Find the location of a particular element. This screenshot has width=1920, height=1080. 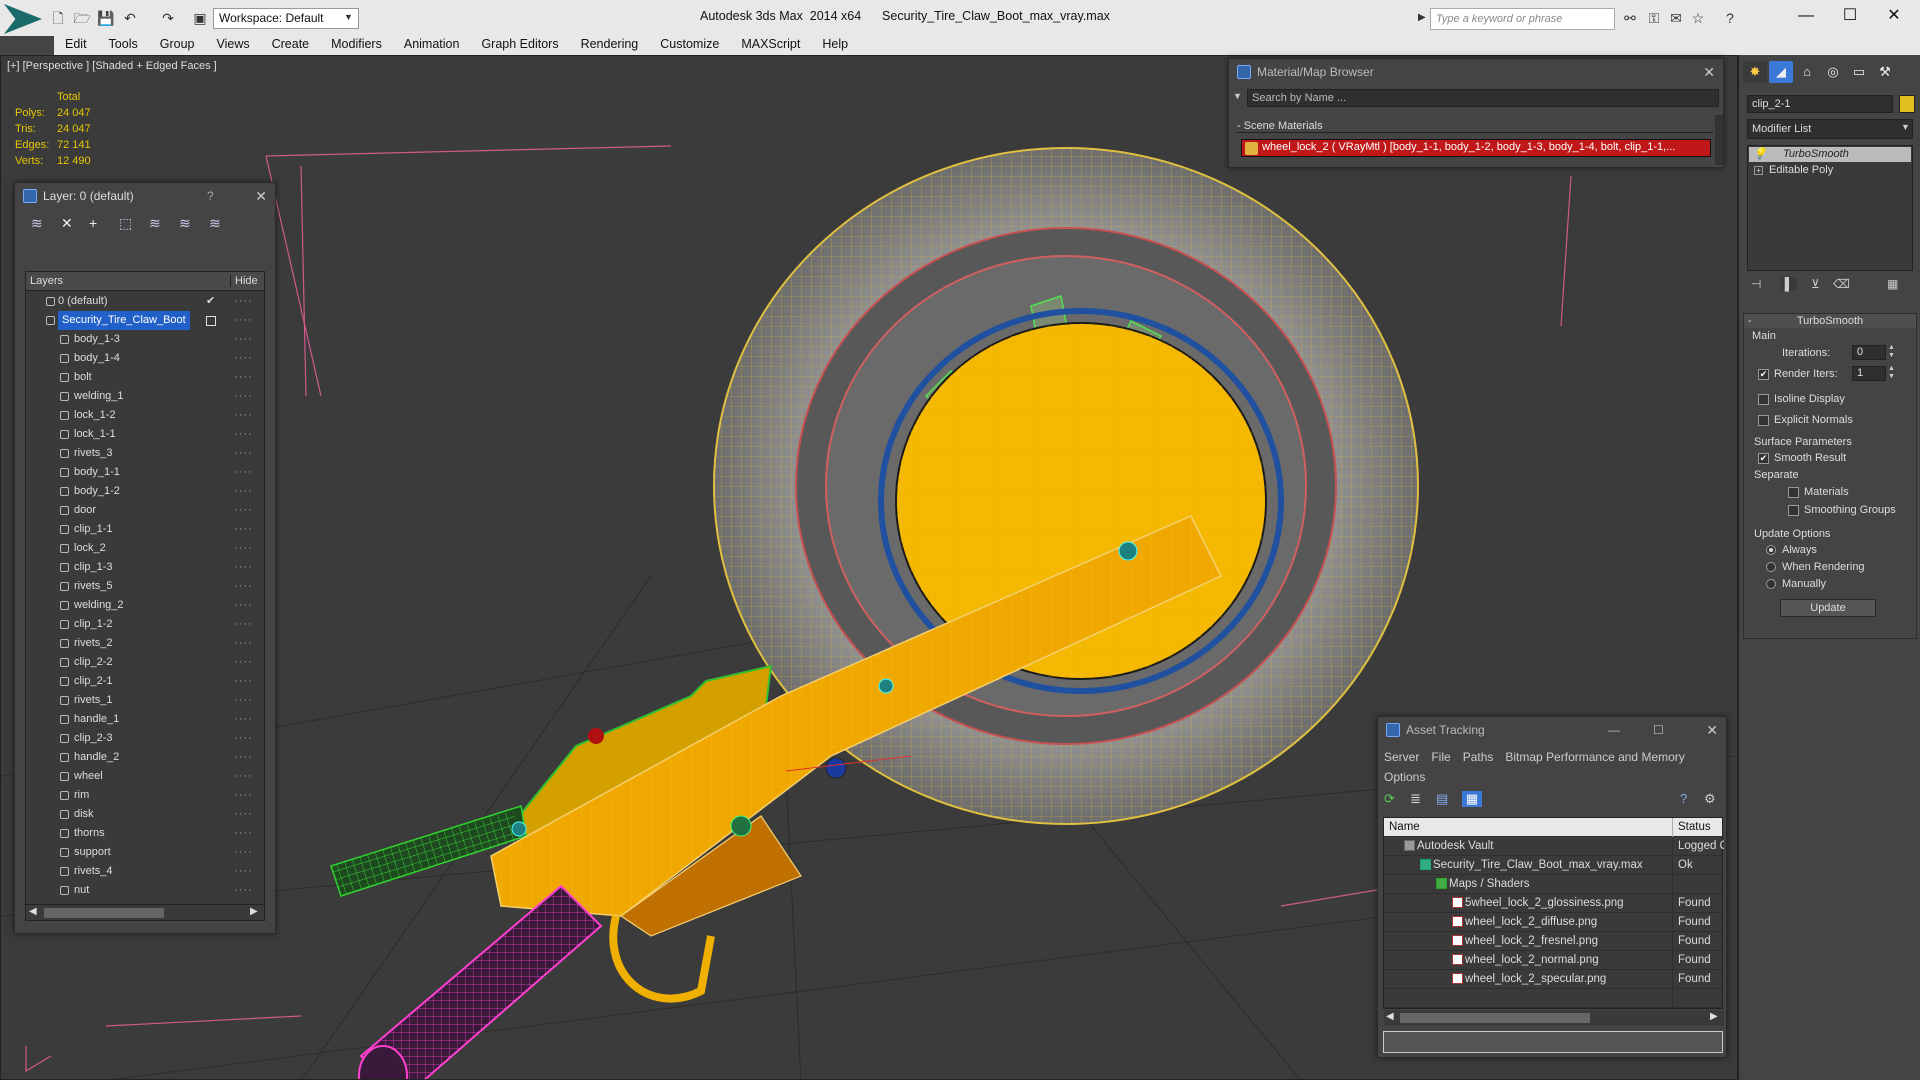

layer-row: Security_Tire_Claw_Boot ···· is located at coordinates (145, 320).